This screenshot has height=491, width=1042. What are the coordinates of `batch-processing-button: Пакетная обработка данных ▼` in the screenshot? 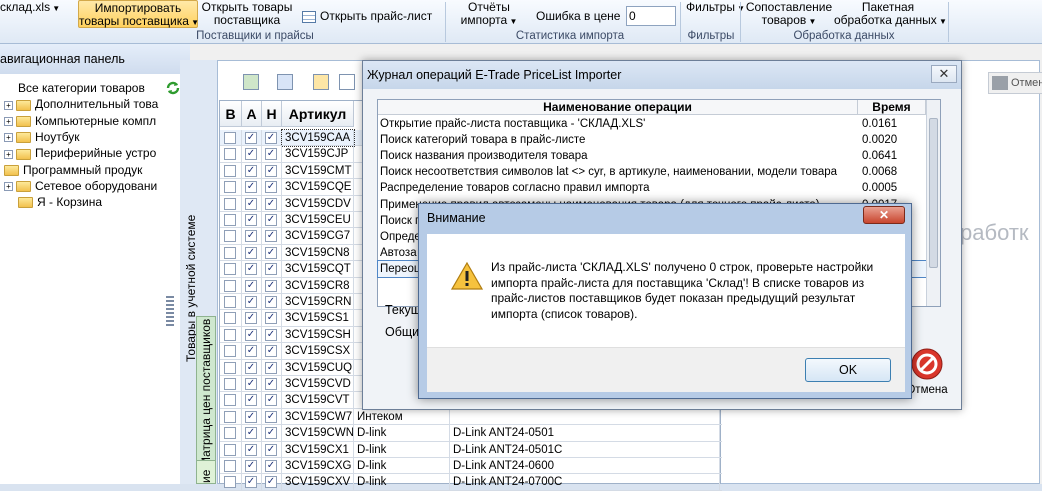 It's located at (890, 14).